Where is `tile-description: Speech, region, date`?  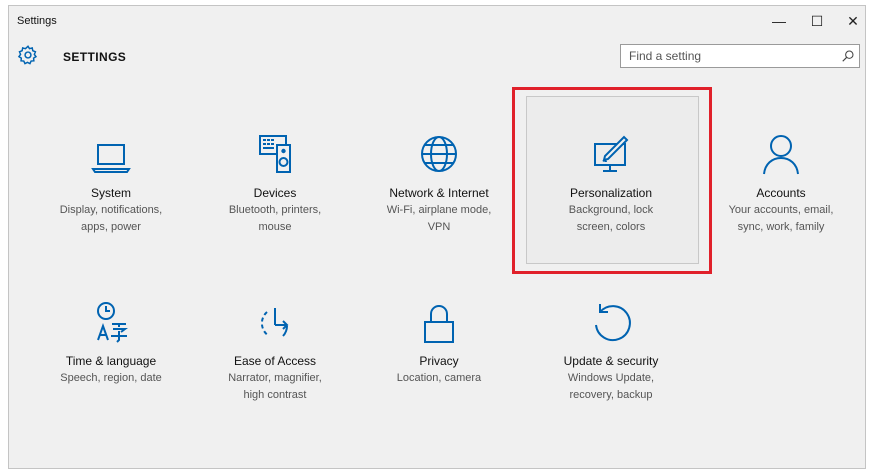
tile-description: Speech, region, date is located at coordinates (111, 378).